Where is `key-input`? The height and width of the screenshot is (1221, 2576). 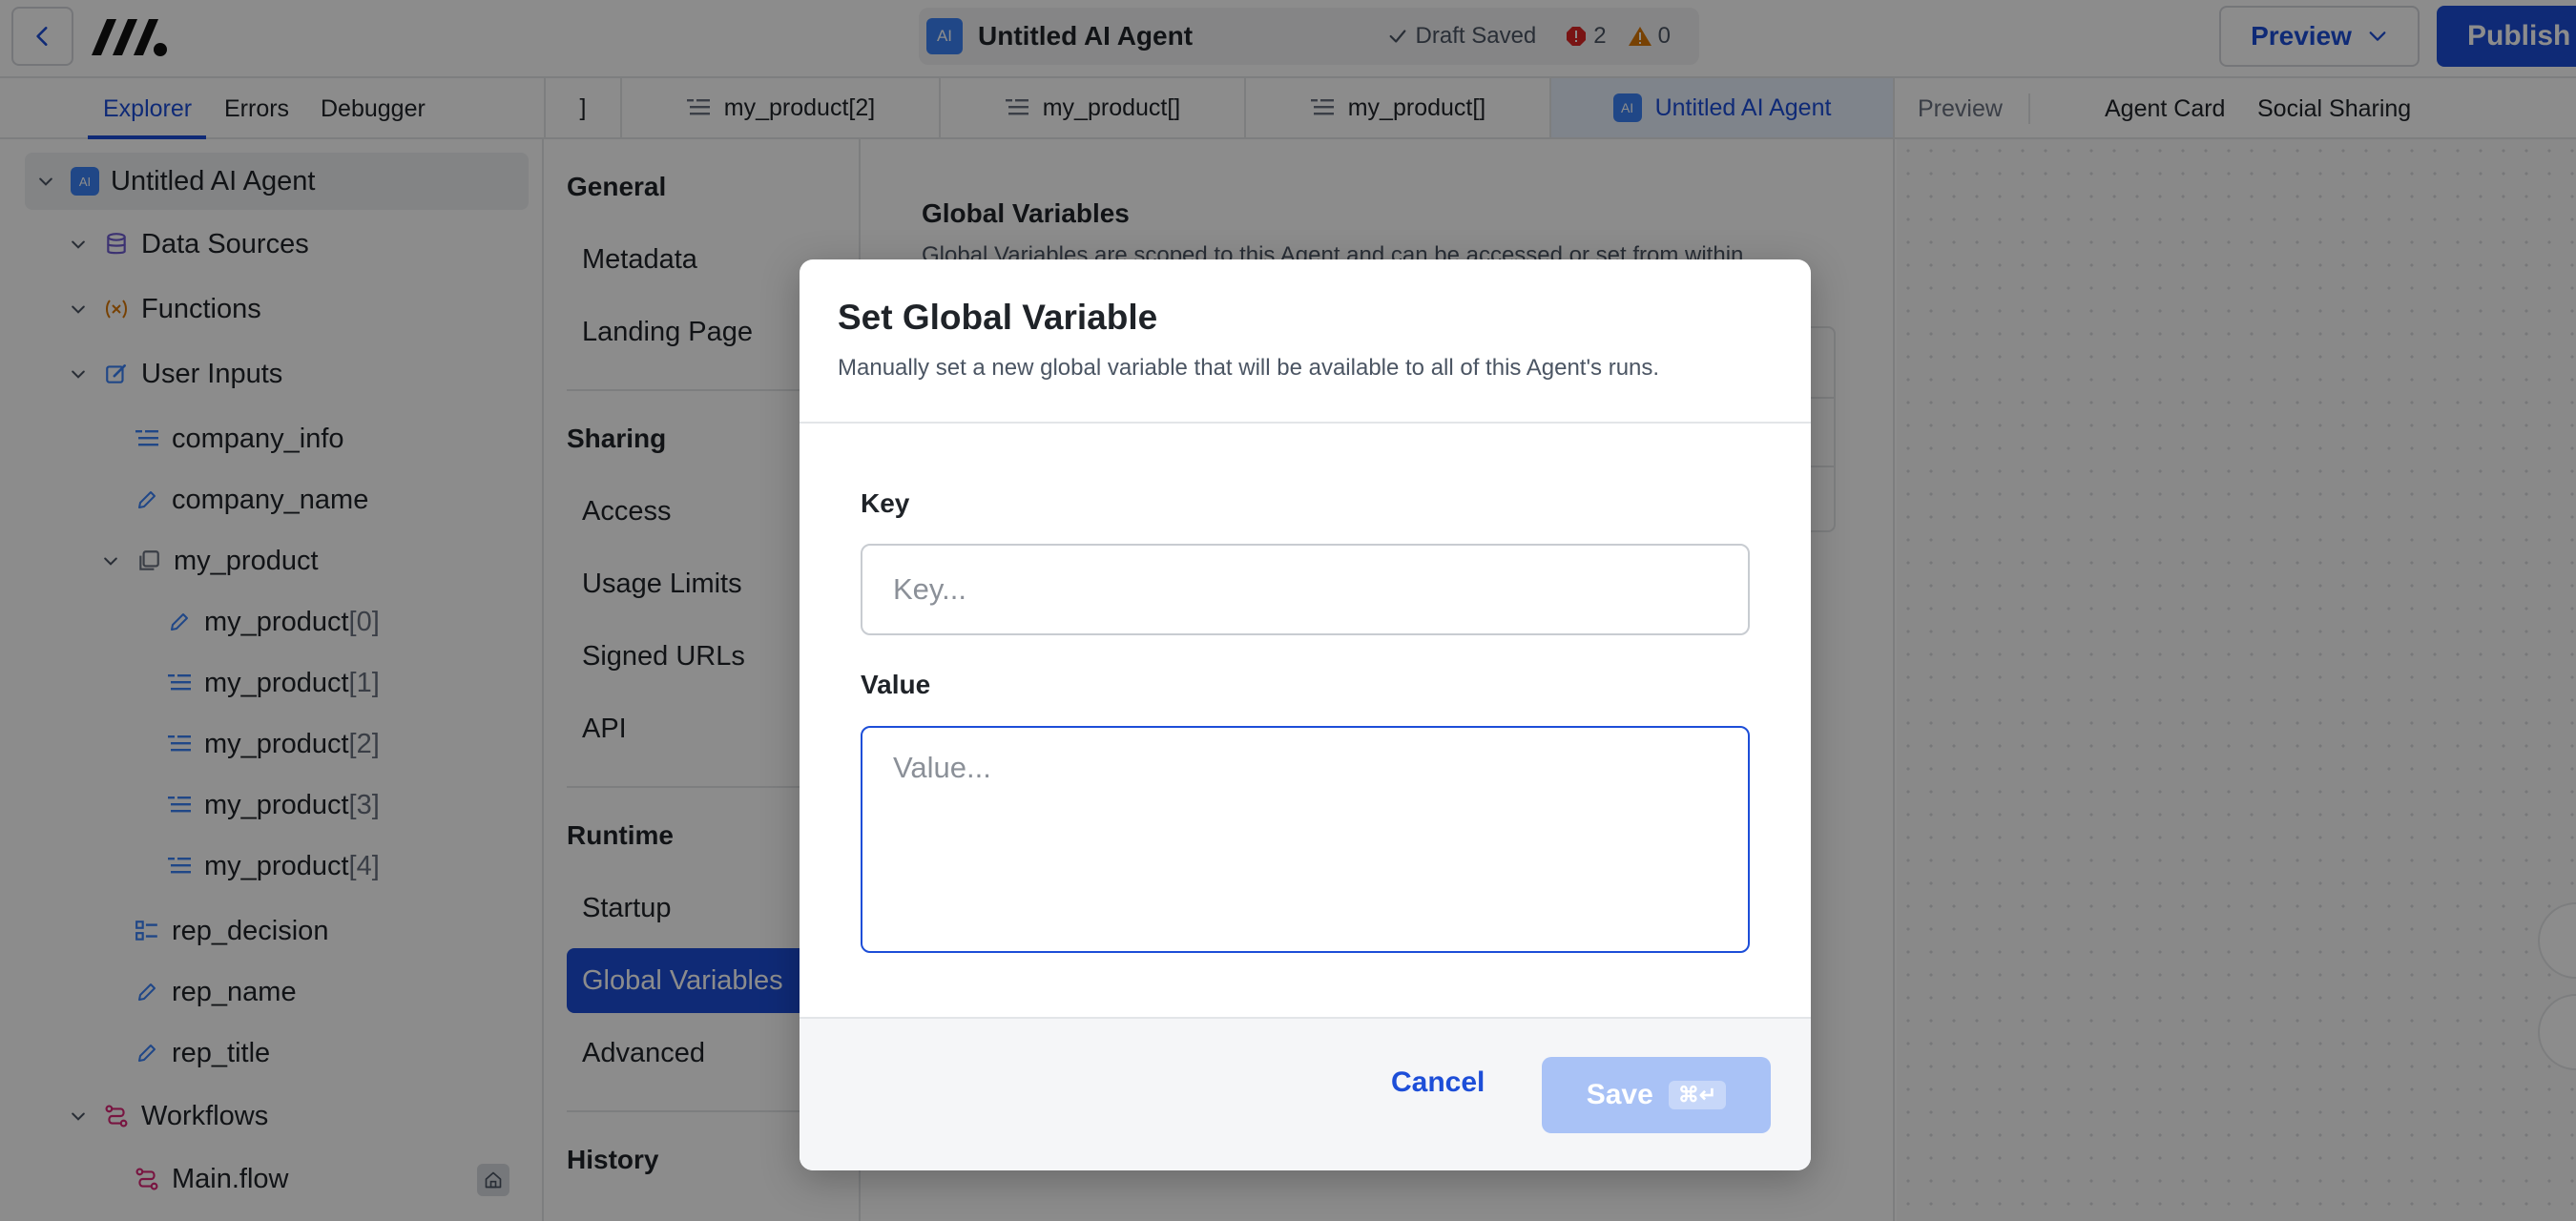
key-input is located at coordinates (1305, 589).